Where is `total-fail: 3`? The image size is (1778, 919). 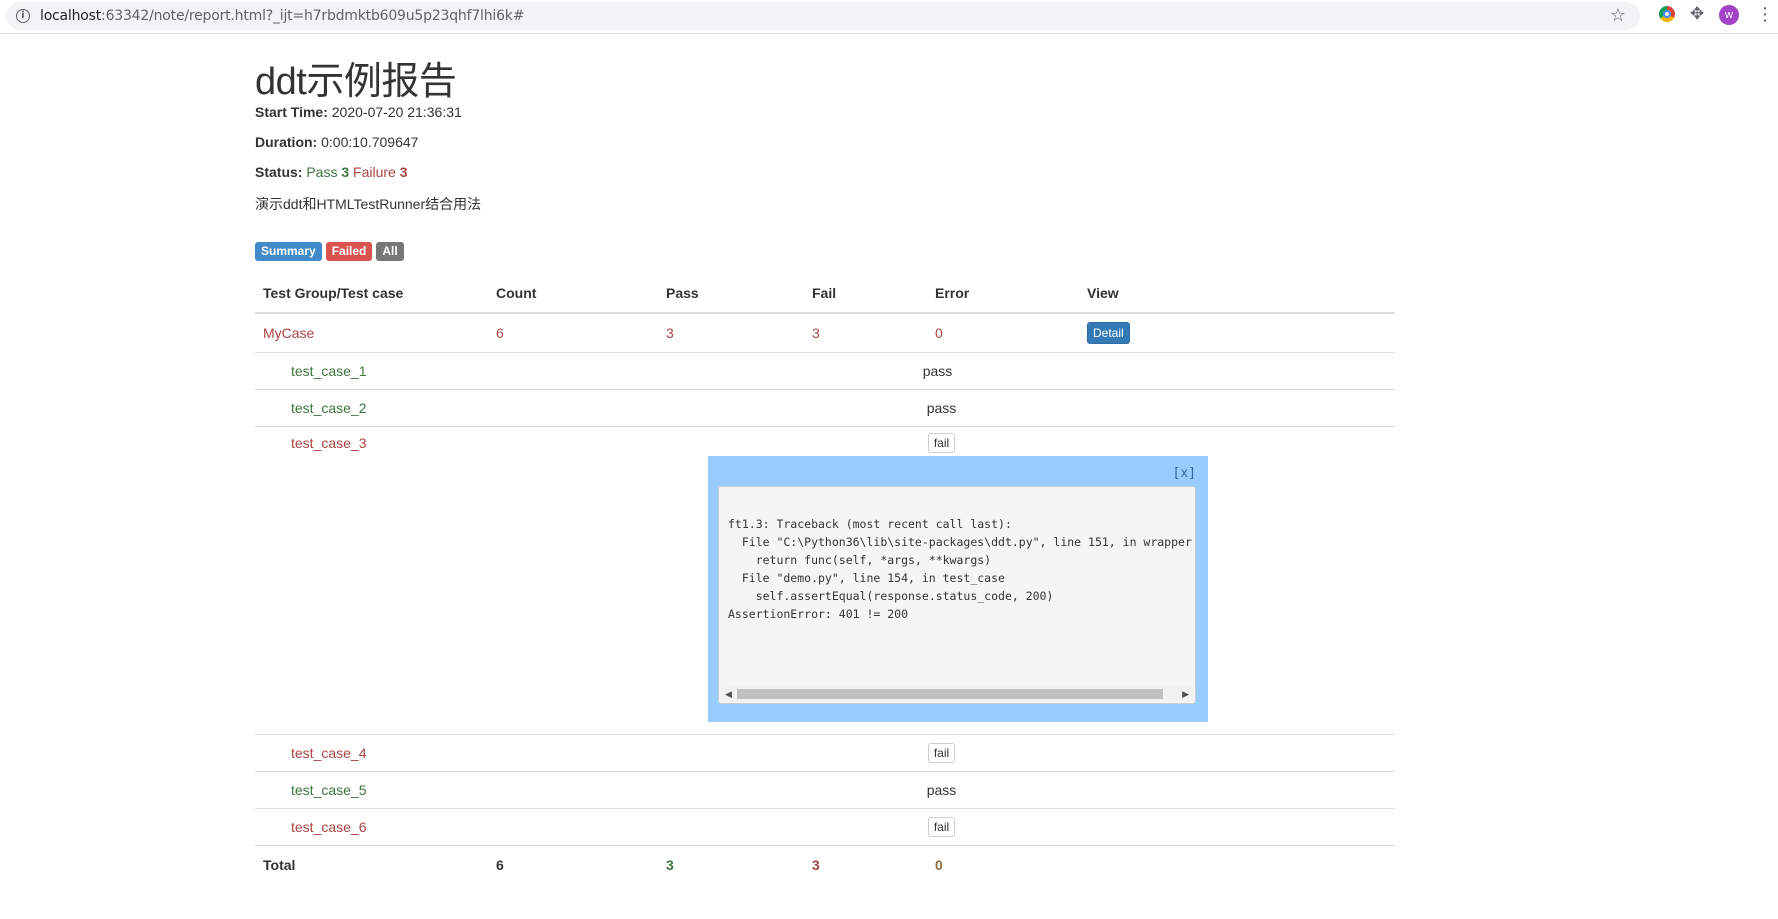 total-fail: 3 is located at coordinates (865, 864).